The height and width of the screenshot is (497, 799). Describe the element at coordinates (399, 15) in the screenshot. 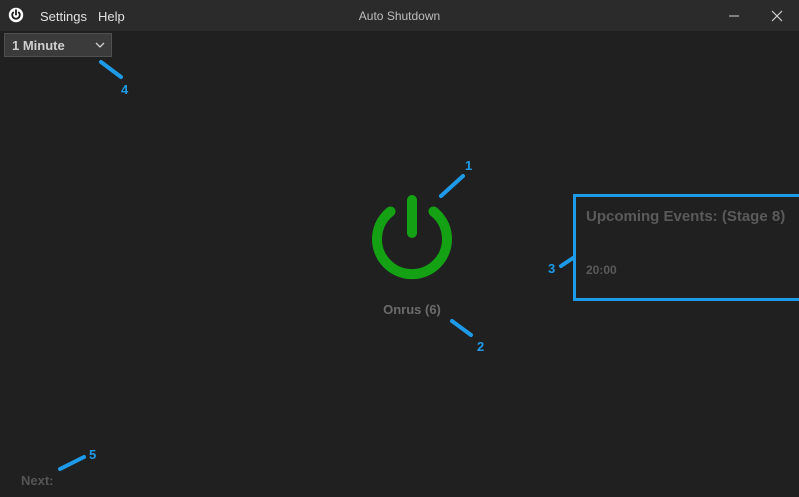

I see `title-bar: Settings Help Auto Shutdown` at that location.